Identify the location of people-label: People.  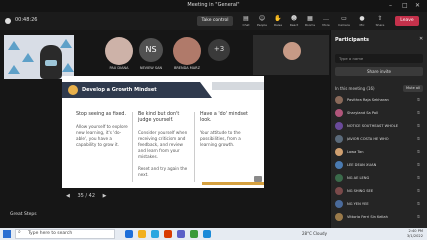
(262, 25).